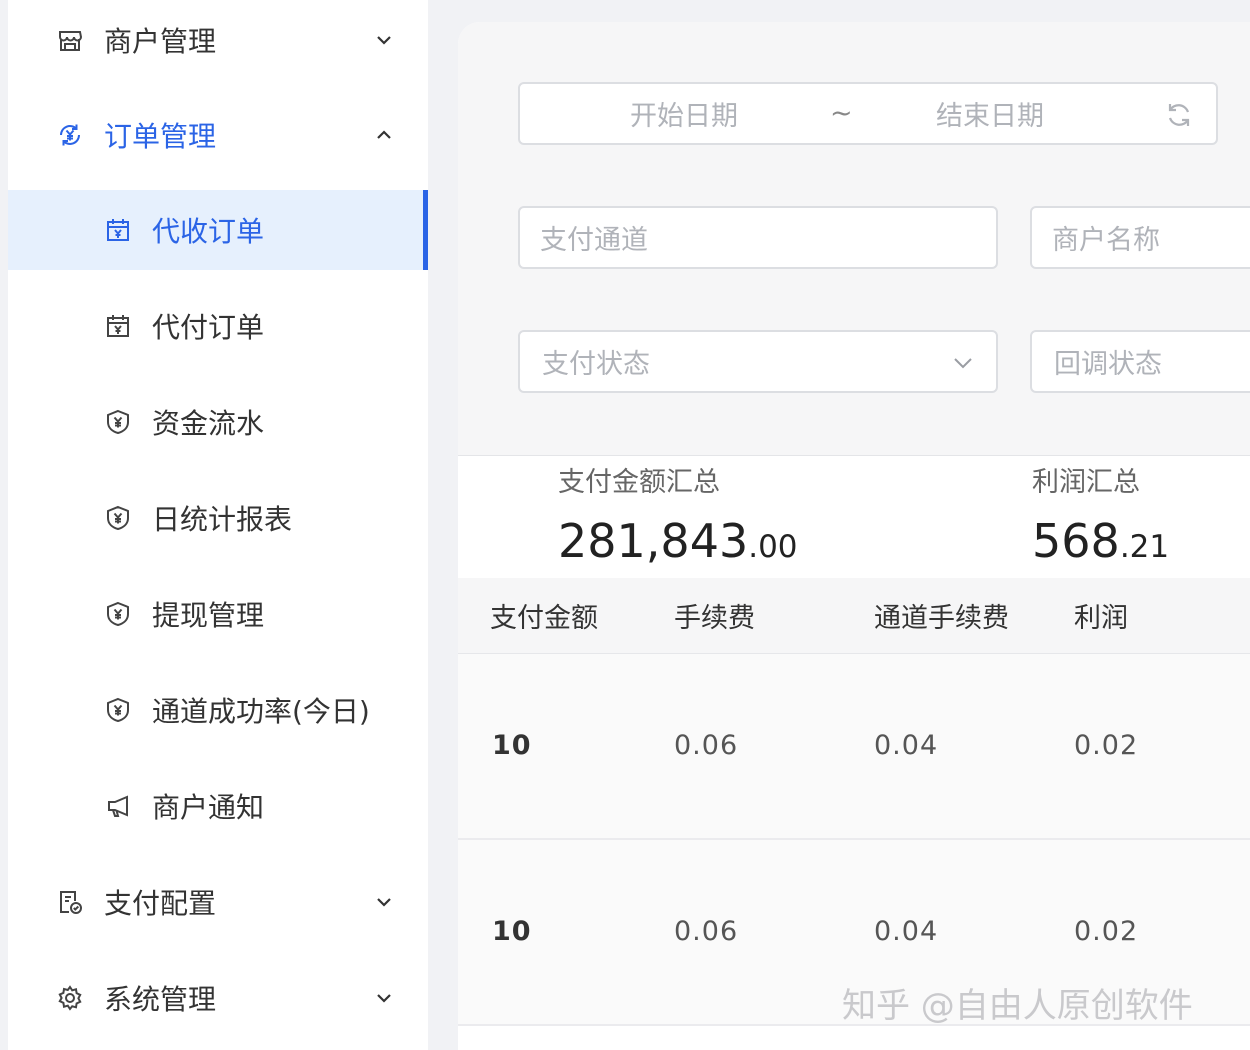  I want to click on callback-status-select: 回调状态, so click(1140, 361).